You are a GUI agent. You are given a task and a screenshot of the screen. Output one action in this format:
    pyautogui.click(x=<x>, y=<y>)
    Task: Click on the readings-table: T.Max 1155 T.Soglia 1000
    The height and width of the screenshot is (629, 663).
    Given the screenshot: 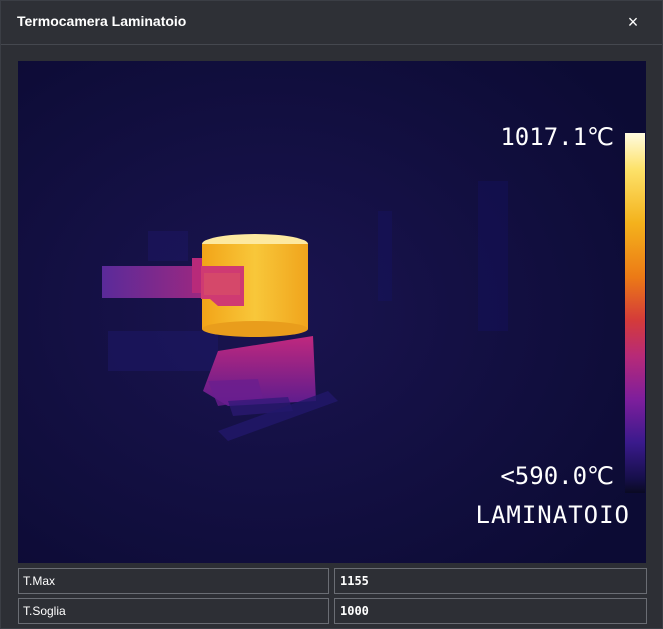 What is the action you would take?
    pyautogui.click(x=332, y=598)
    